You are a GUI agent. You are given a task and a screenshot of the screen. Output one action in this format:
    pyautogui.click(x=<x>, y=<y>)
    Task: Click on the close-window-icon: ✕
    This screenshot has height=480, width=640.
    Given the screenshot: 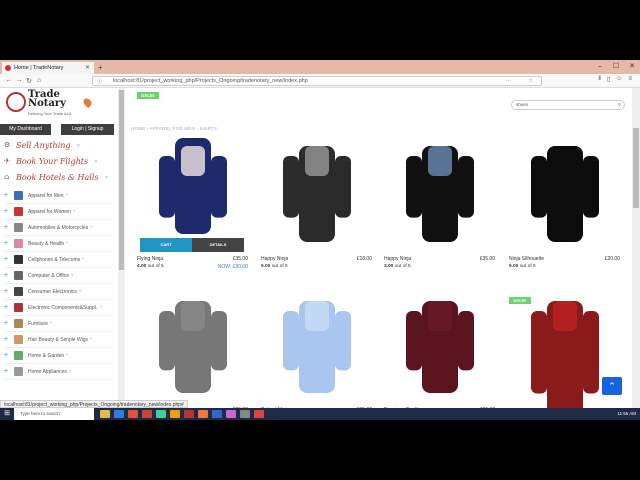 What is the action you would take?
    pyautogui.click(x=632, y=67)
    